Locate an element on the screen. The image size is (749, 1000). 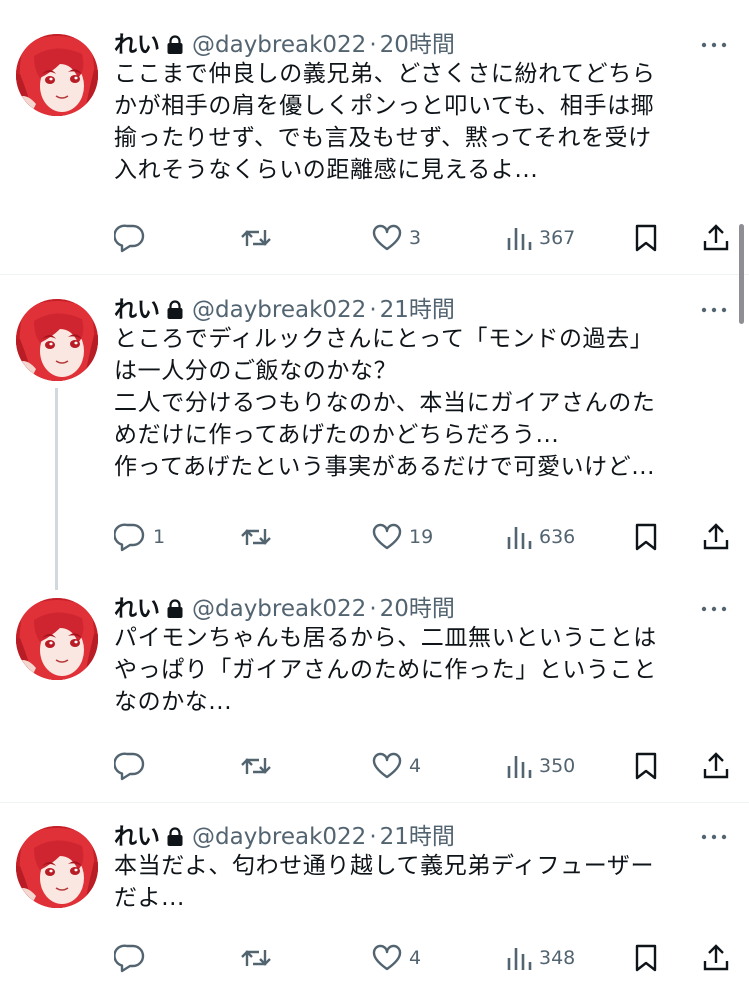
views-button: 348 is located at coordinates (540, 958).